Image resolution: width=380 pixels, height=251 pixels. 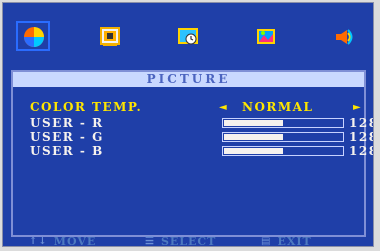 I want to click on select-icon: ☰, so click(x=150, y=241).